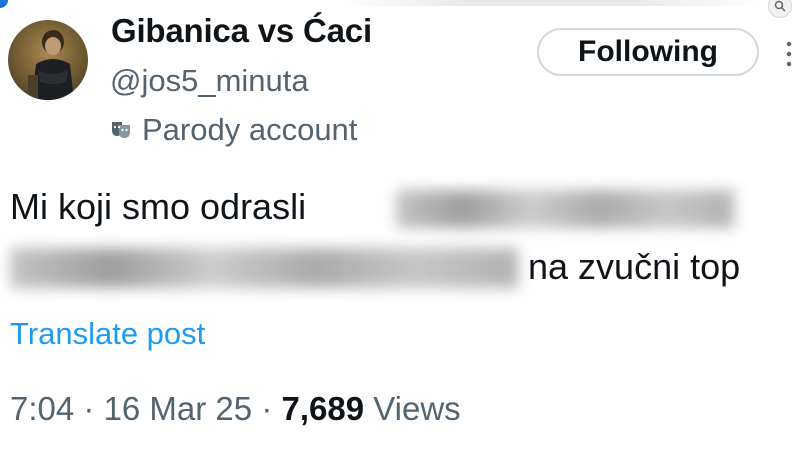  I want to click on top-edge-fade, so click(550, 3).